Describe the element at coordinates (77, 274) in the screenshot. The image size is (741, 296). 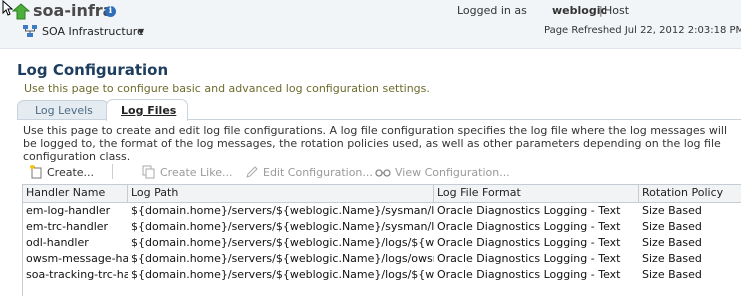
I see `handler-name-cell: soa-tracking-trc-hanc` at that location.